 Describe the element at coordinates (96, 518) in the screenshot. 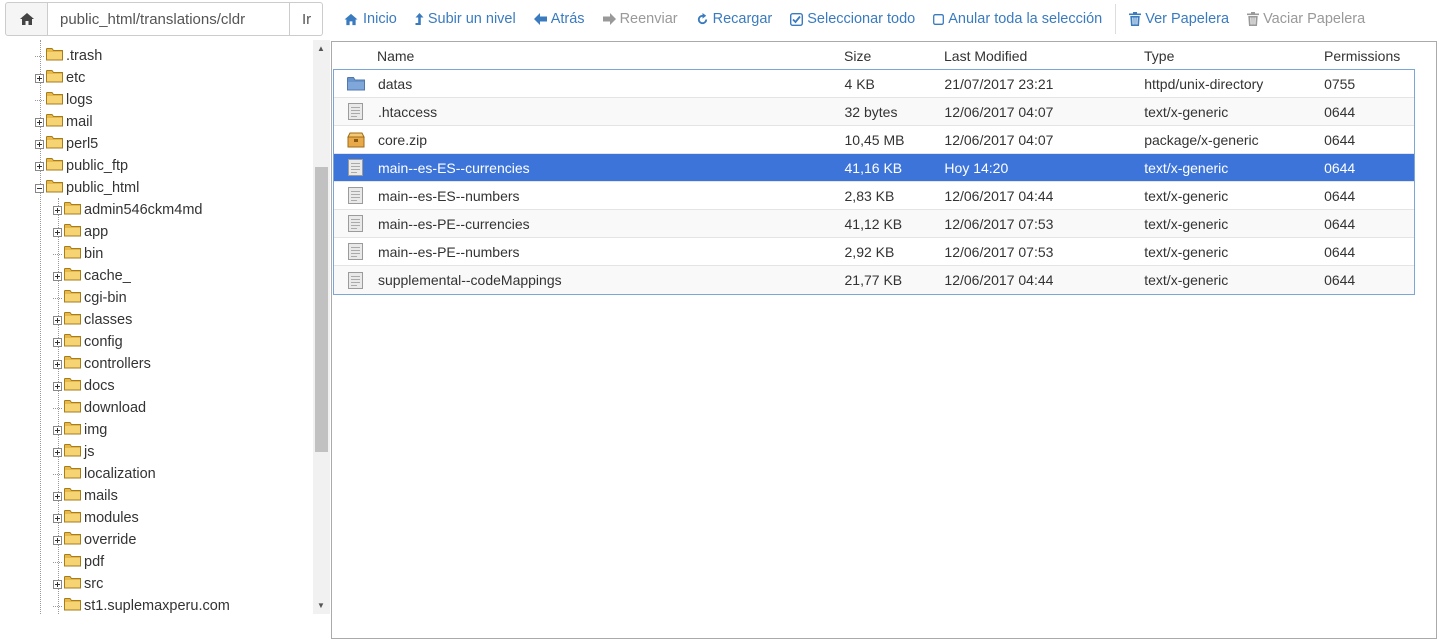

I see `tree-item: modules` at that location.